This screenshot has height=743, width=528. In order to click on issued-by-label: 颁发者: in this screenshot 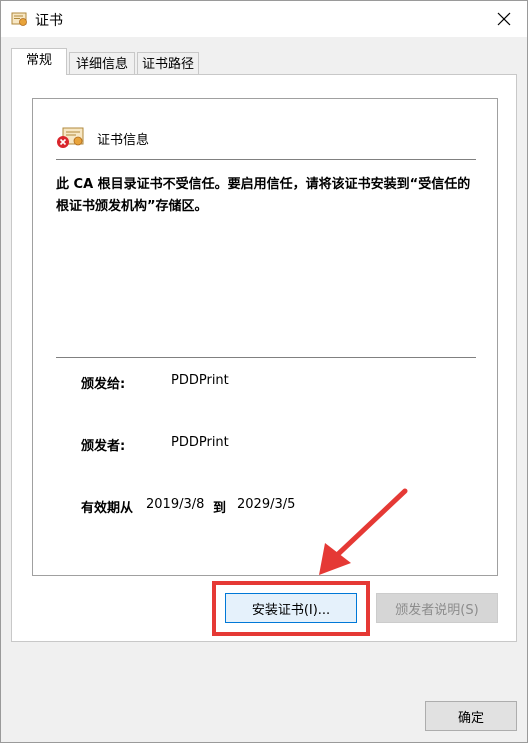, I will do `click(103, 446)`.